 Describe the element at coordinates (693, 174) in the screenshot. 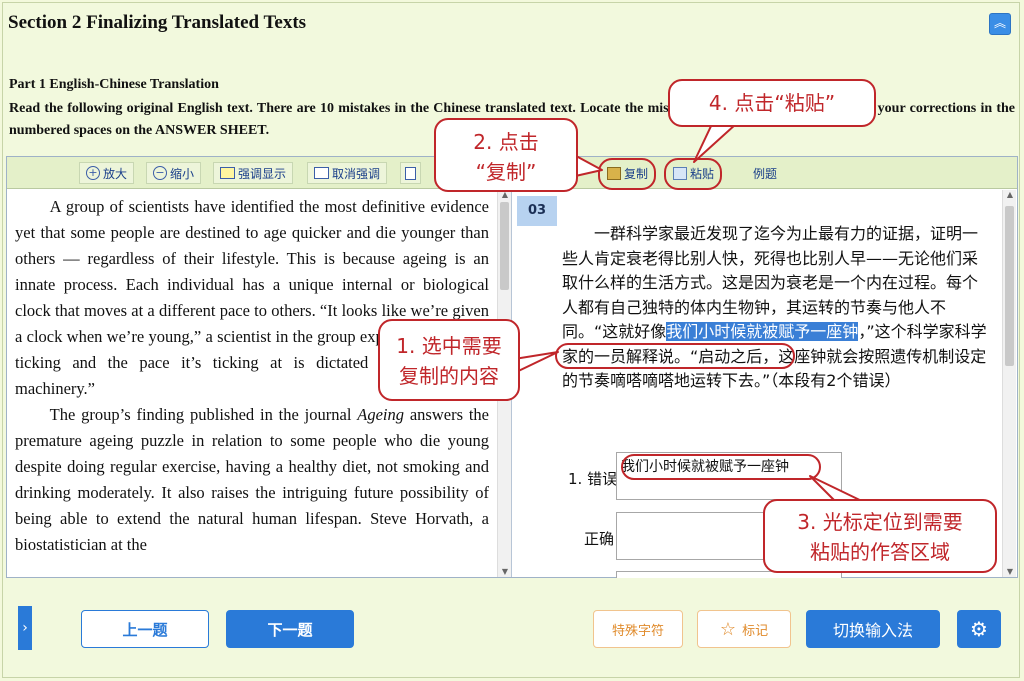

I see `paste-button-ring` at that location.